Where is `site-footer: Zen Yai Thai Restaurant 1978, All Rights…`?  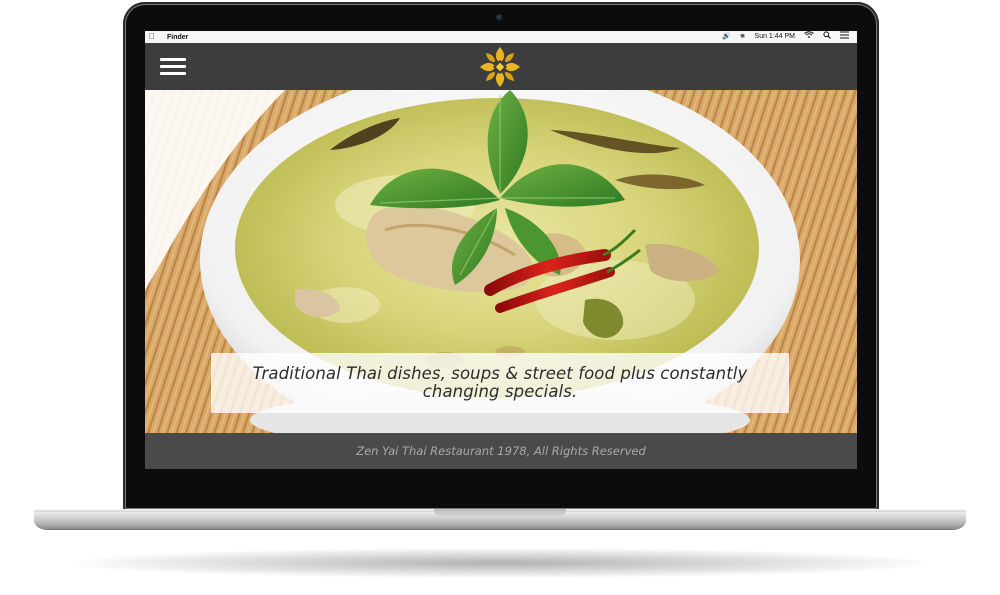 site-footer: Zen Yai Thai Restaurant 1978, All Rights… is located at coordinates (501, 451).